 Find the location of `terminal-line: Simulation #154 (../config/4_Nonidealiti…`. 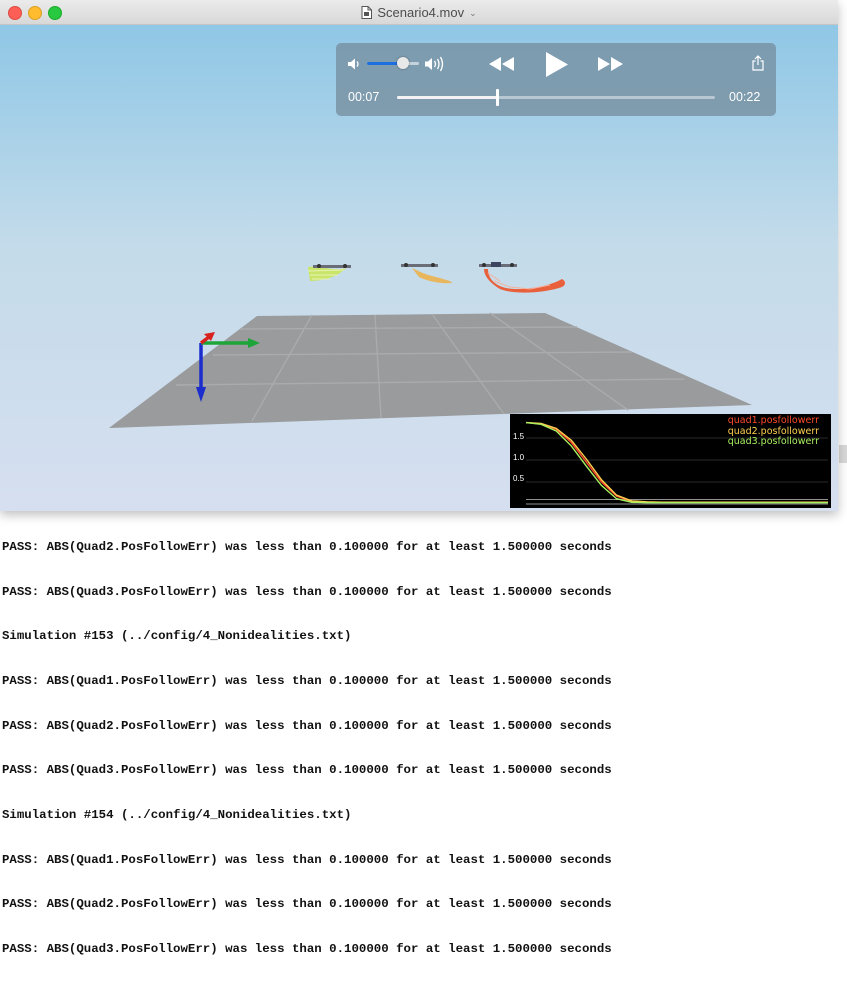

terminal-line: Simulation #154 (../config/4_Nonidealiti… is located at coordinates (177, 815).